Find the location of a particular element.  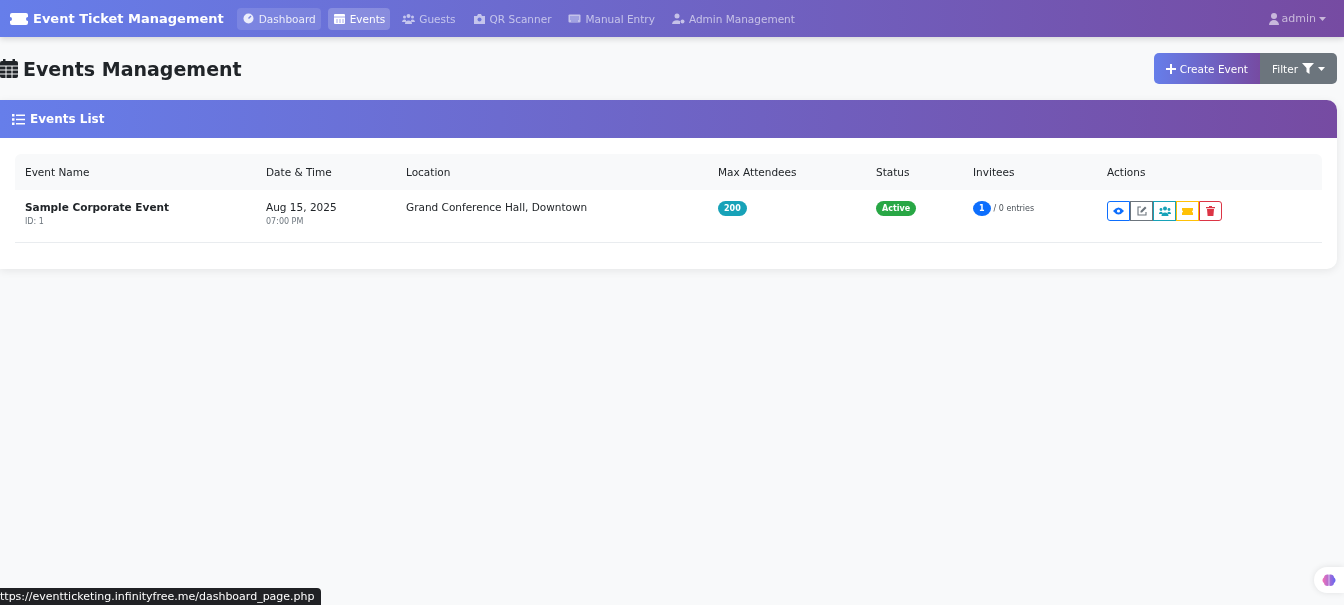

invitee-count-badge: 1 is located at coordinates (982, 208).